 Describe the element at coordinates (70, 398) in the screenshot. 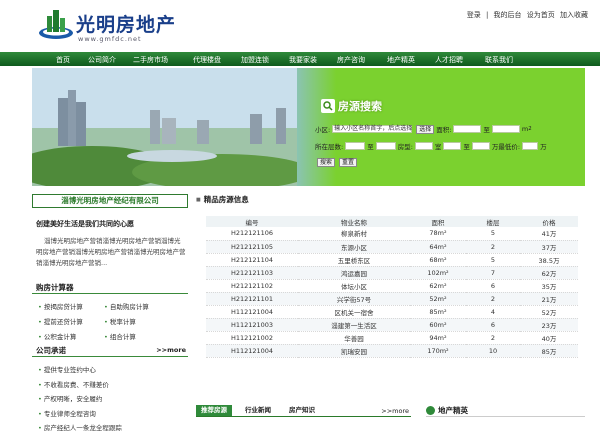

I see `promise-item: 产权明晰，安全履约` at that location.